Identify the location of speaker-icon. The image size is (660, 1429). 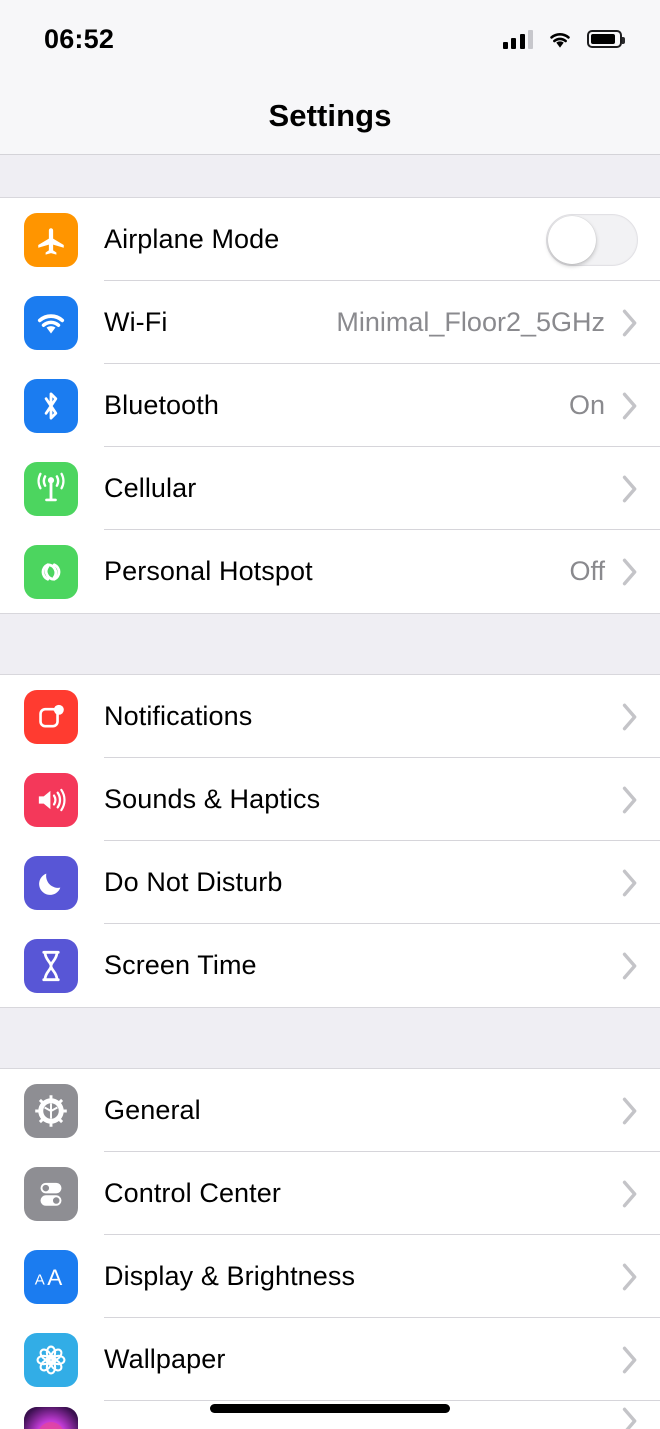
(51, 799).